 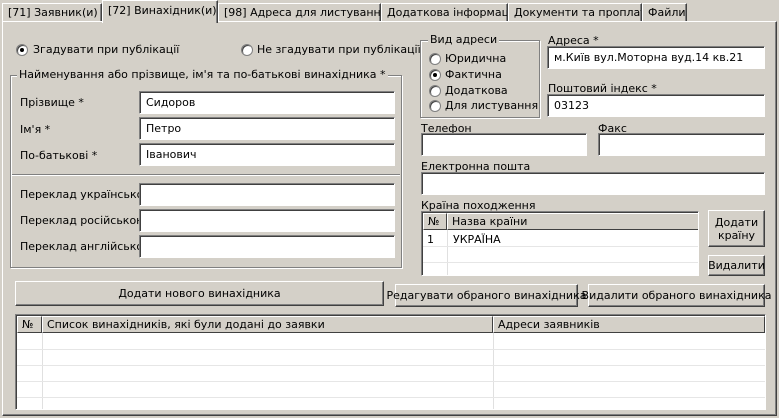 What do you see at coordinates (560, 239) in the screenshot?
I see `table-row: 1 УКРАЇНА` at bounding box center [560, 239].